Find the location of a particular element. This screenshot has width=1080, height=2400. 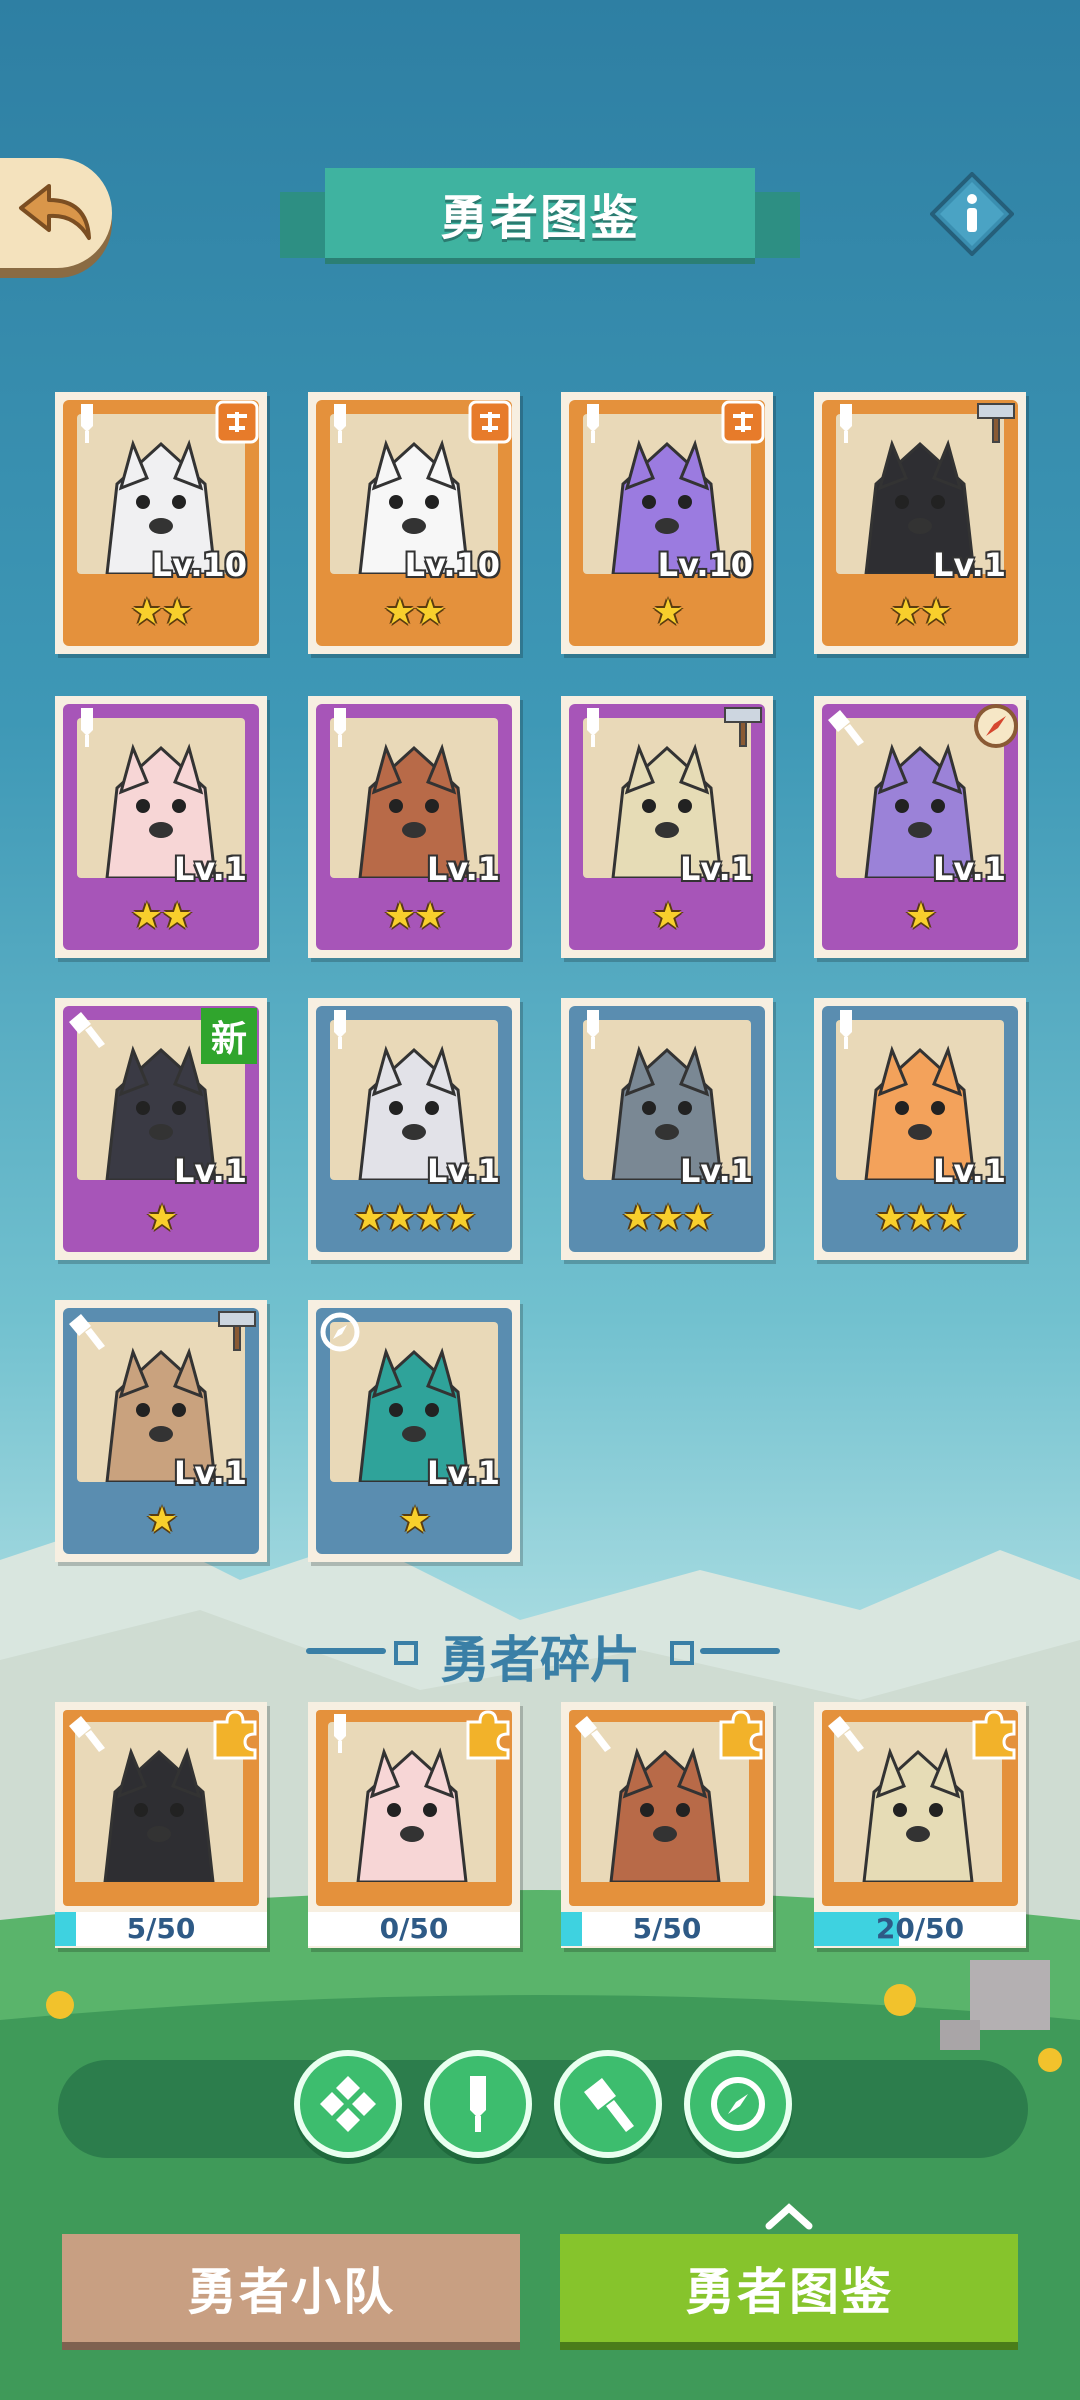

fragment-card-gorilla: 20/50 is located at coordinates (920, 1825).